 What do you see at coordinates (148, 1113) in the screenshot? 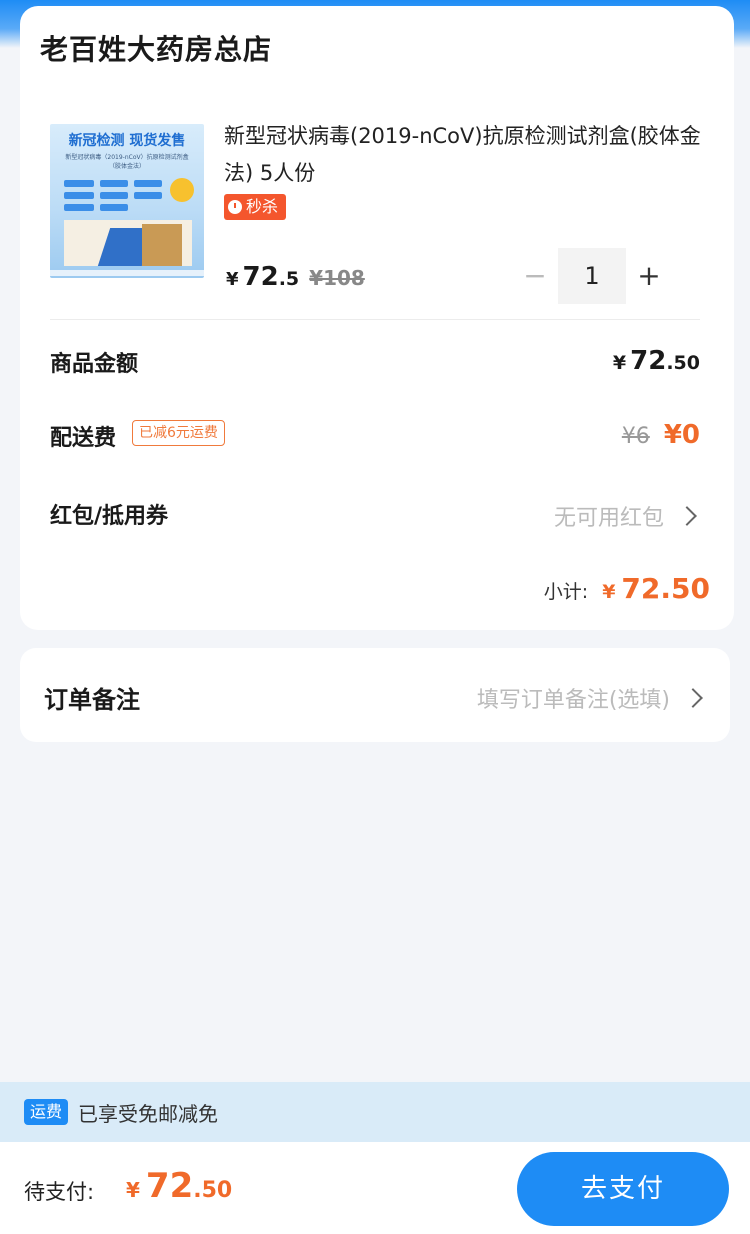
I see `free-shipping-text: 已享受免邮减免` at bounding box center [148, 1113].